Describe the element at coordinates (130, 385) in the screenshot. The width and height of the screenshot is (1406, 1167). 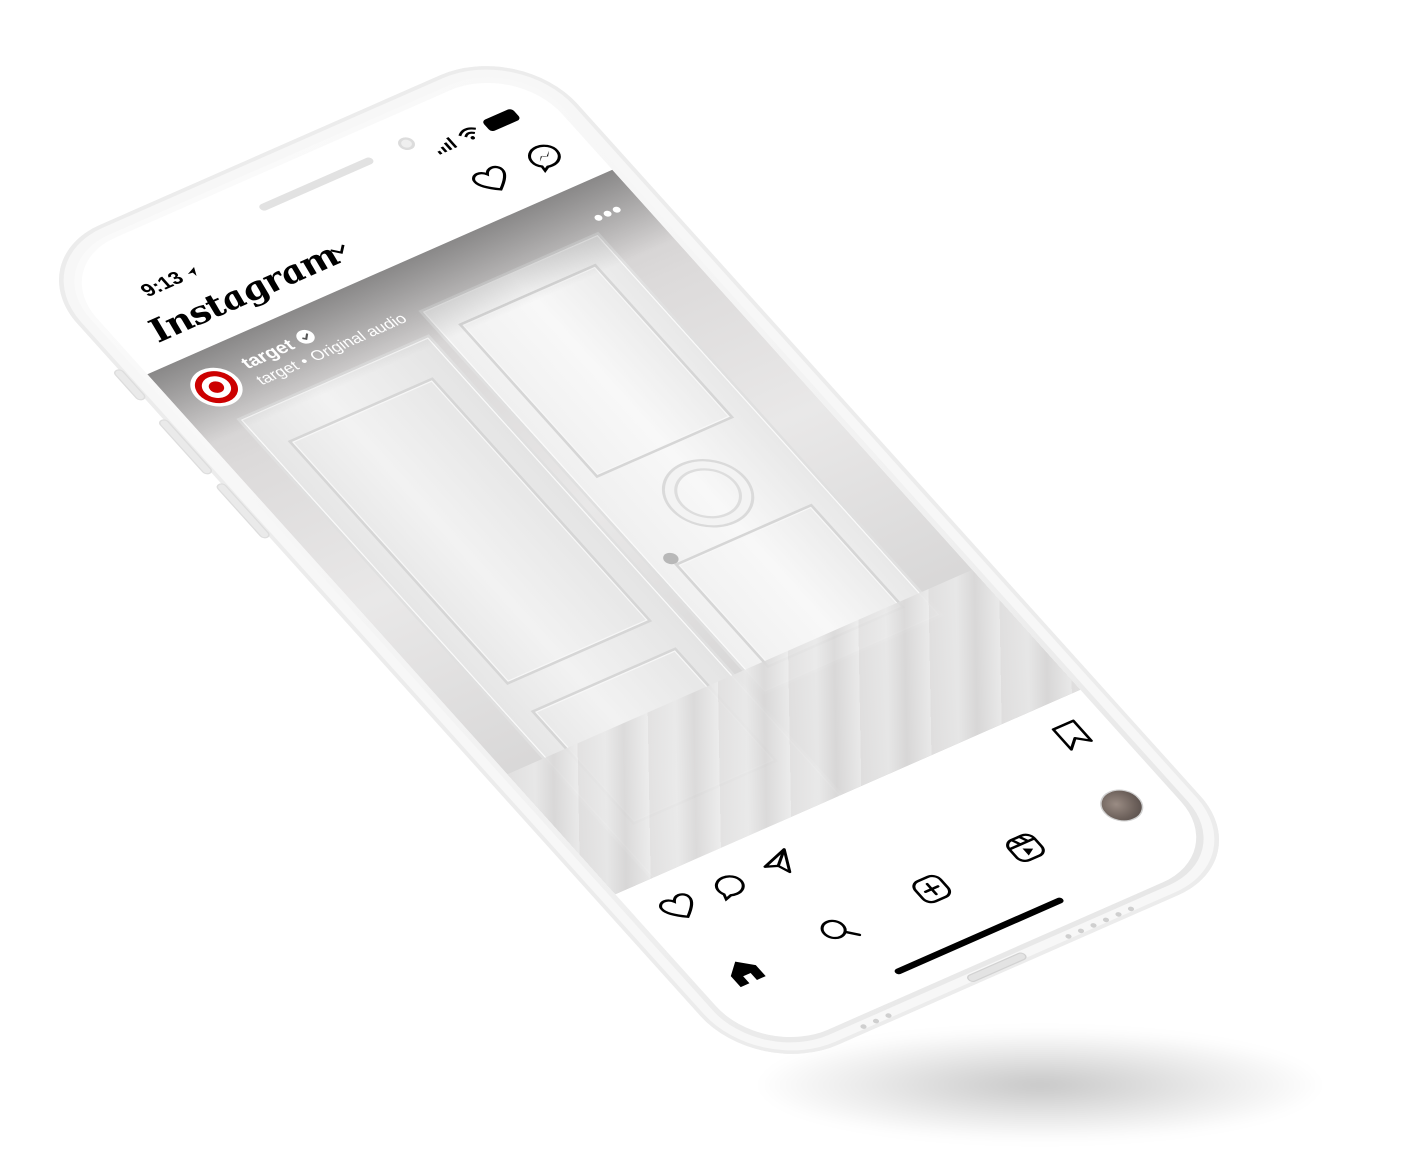
I see `side-button-mute` at that location.